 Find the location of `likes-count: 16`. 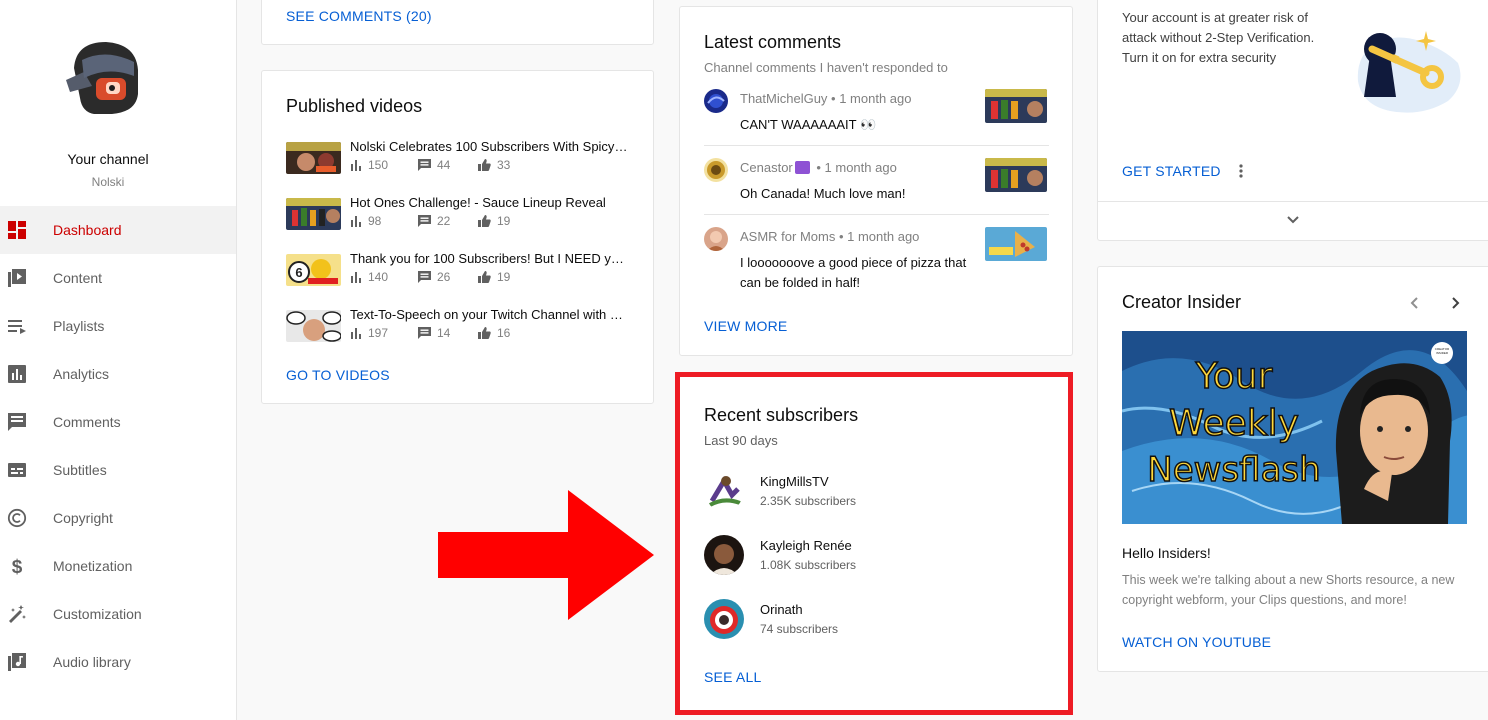

likes-count: 16 is located at coordinates (504, 333).